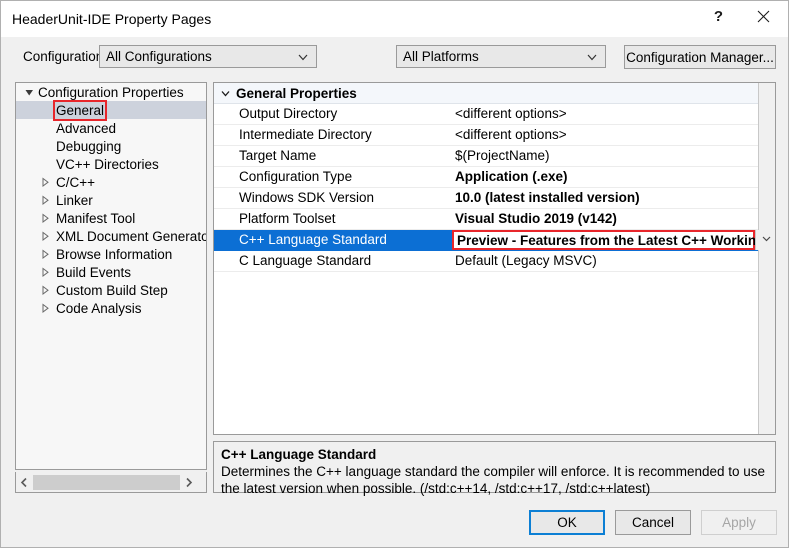 The width and height of the screenshot is (789, 548). Describe the element at coordinates (80, 110) in the screenshot. I see `tree-item-label: General` at that location.